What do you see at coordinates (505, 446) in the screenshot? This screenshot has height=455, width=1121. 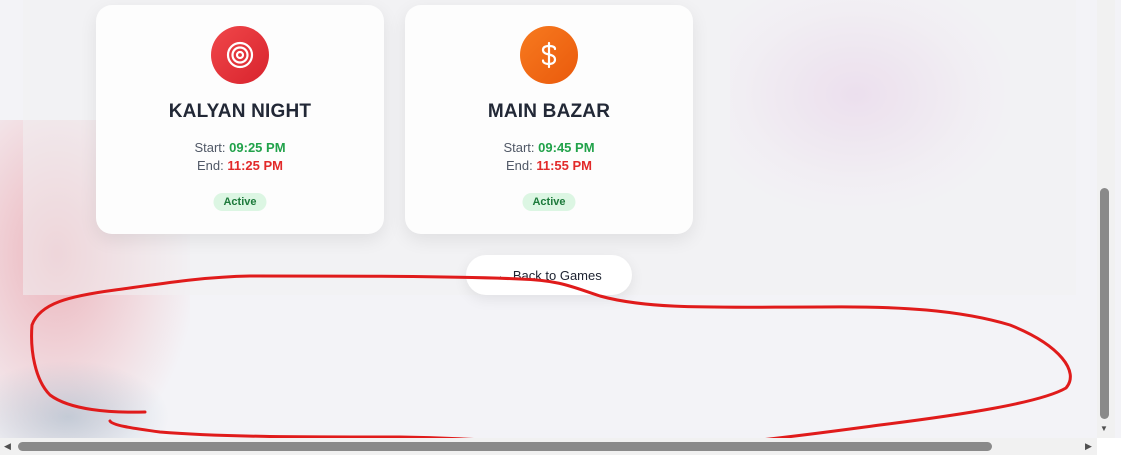 I see `horizontal-scroll-thumb` at bounding box center [505, 446].